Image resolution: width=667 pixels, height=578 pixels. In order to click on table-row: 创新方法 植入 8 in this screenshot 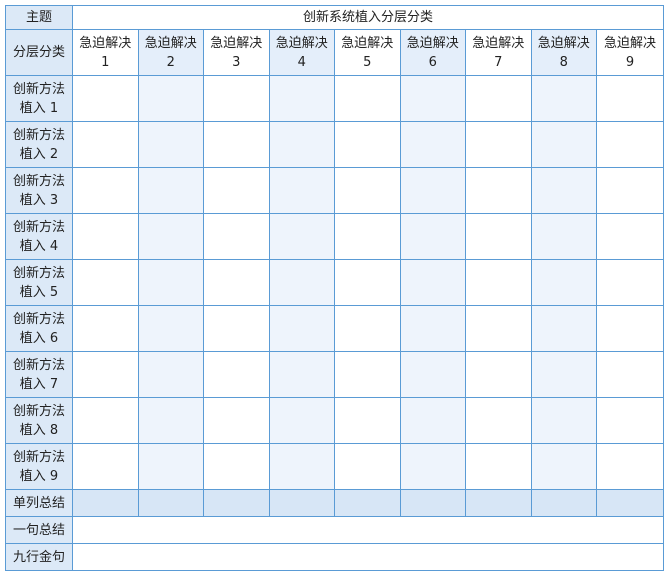, I will do `click(335, 420)`.